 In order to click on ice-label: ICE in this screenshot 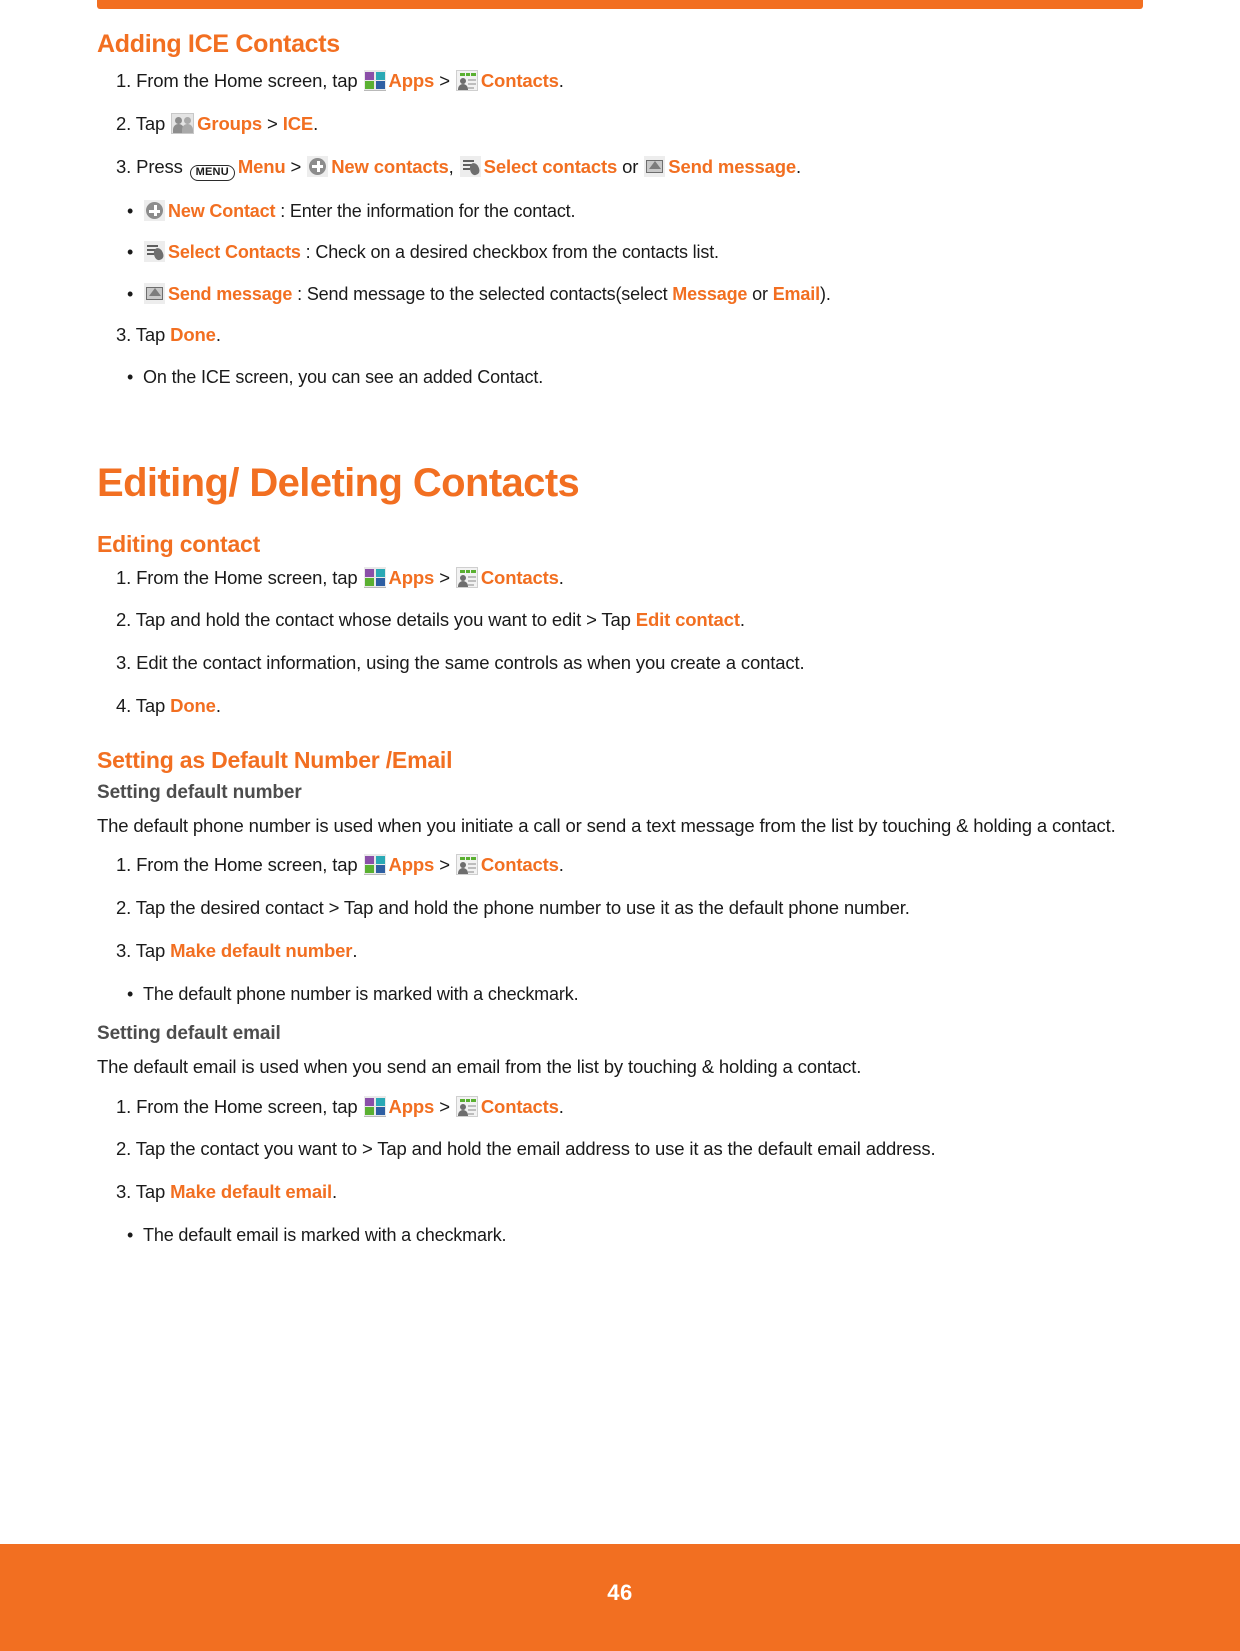, I will do `click(298, 123)`.